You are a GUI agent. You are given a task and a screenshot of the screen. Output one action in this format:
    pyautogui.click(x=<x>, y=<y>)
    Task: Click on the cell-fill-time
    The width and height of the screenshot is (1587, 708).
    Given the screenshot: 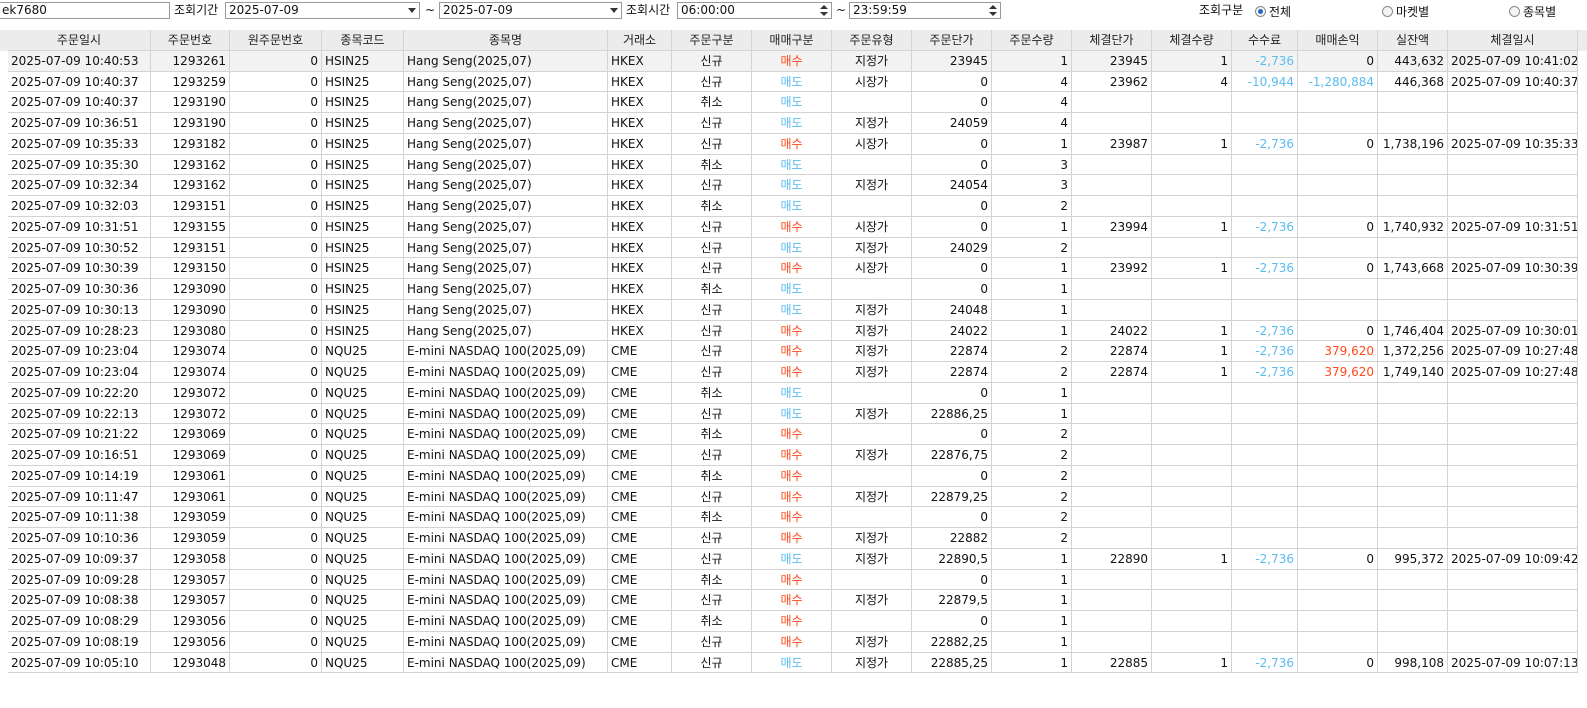 What is the action you would take?
    pyautogui.click(x=1513, y=476)
    